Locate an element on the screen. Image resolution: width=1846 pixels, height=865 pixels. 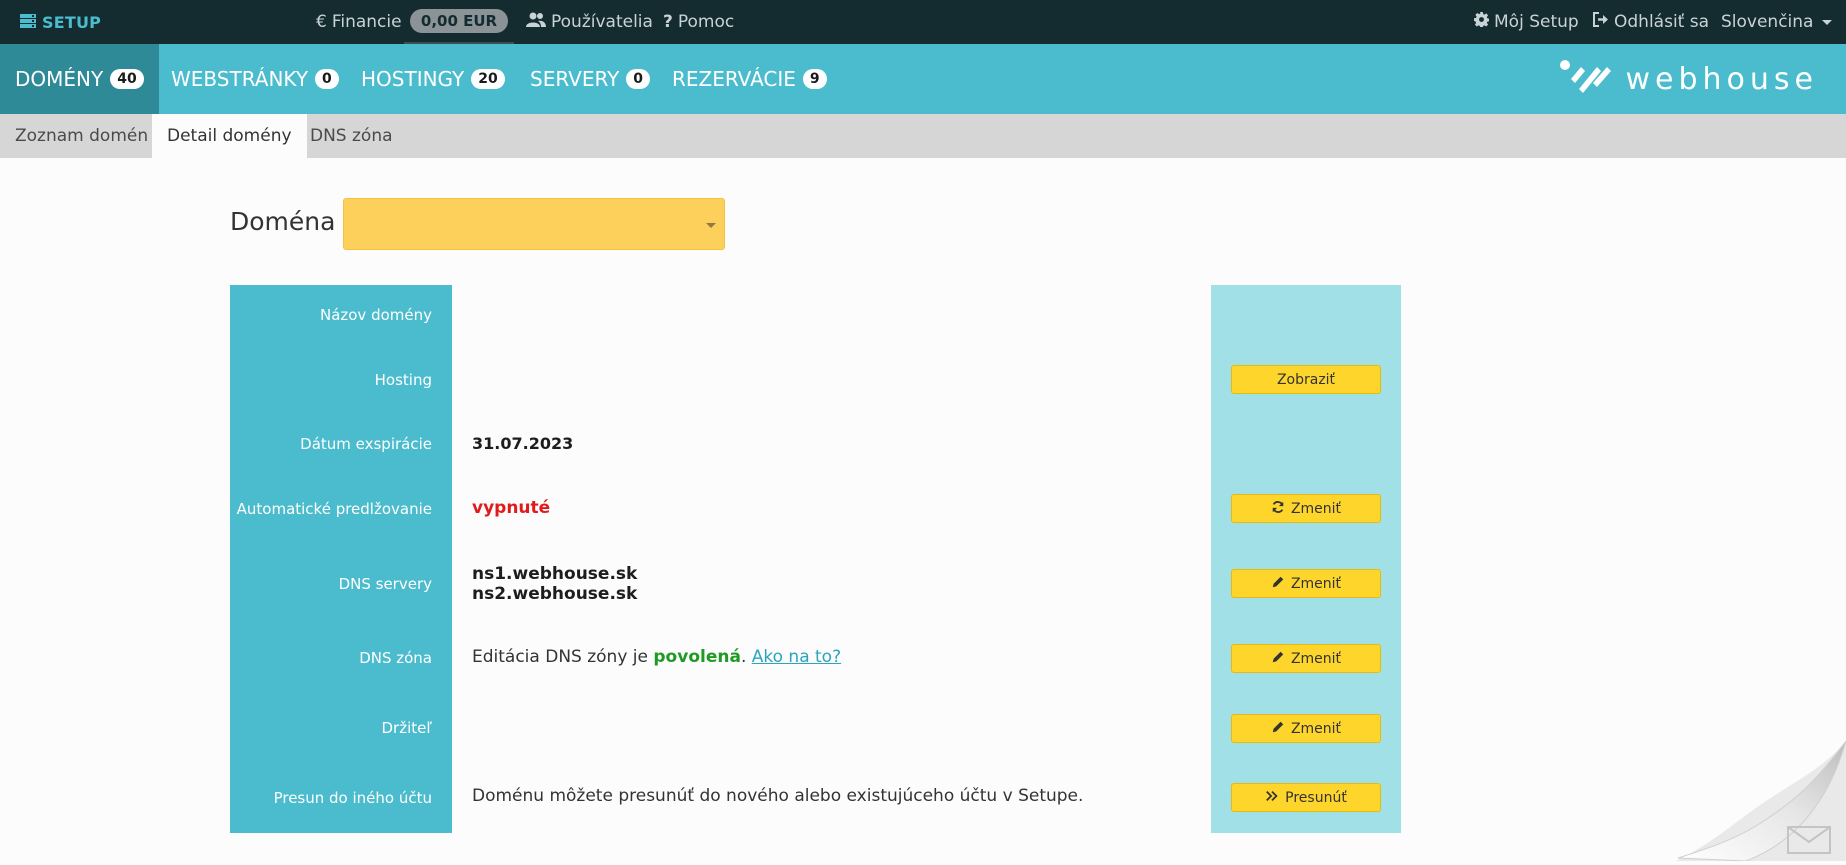
logout-link: Odhlásiť sa is located at coordinates (1651, 22).